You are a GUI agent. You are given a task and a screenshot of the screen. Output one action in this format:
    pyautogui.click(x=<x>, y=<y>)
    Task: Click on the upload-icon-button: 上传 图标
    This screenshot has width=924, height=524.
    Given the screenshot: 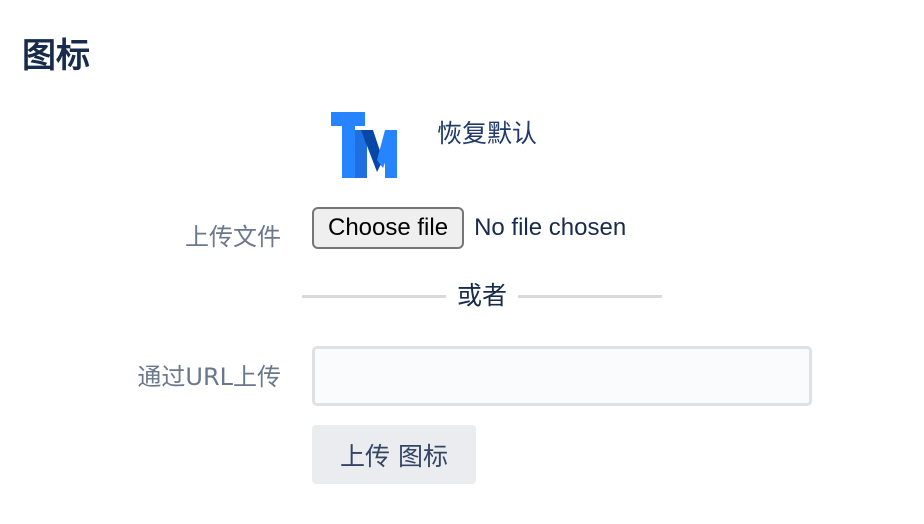 What is the action you would take?
    pyautogui.click(x=394, y=454)
    